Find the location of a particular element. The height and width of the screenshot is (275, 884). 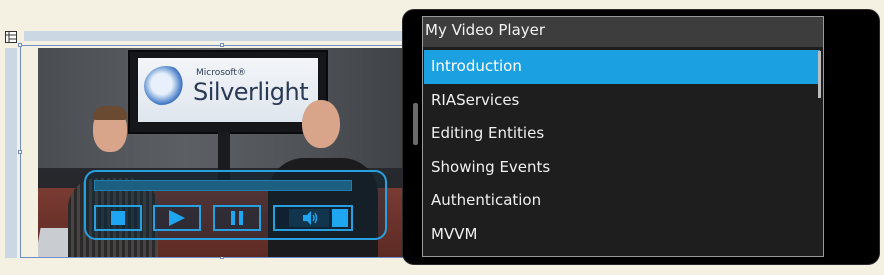

video-person-left-hair is located at coordinates (110, 113).